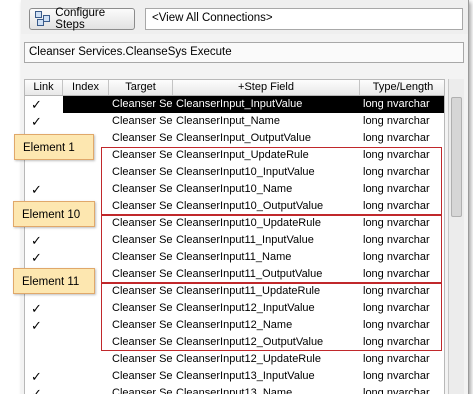  Describe the element at coordinates (236, 399) in the screenshot. I see `torn-edge` at that location.